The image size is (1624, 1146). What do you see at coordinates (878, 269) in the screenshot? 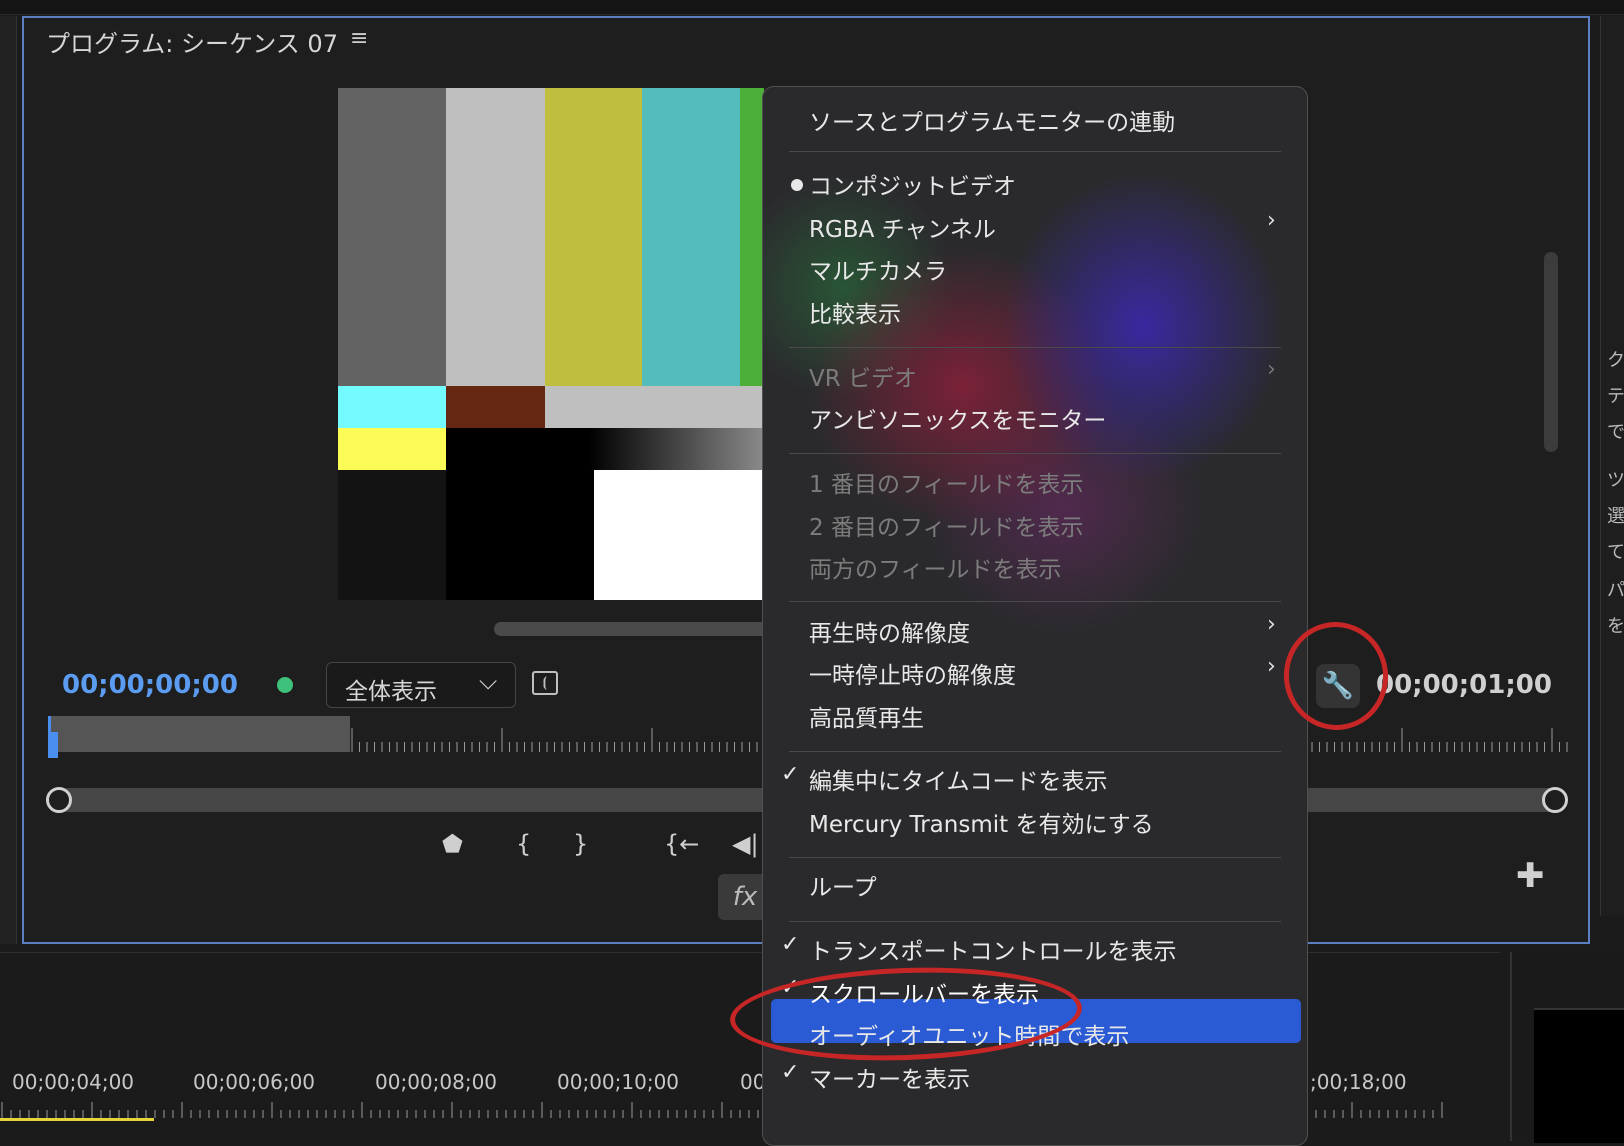
I see `menu-item-multicam: マルチカメラ` at bounding box center [878, 269].